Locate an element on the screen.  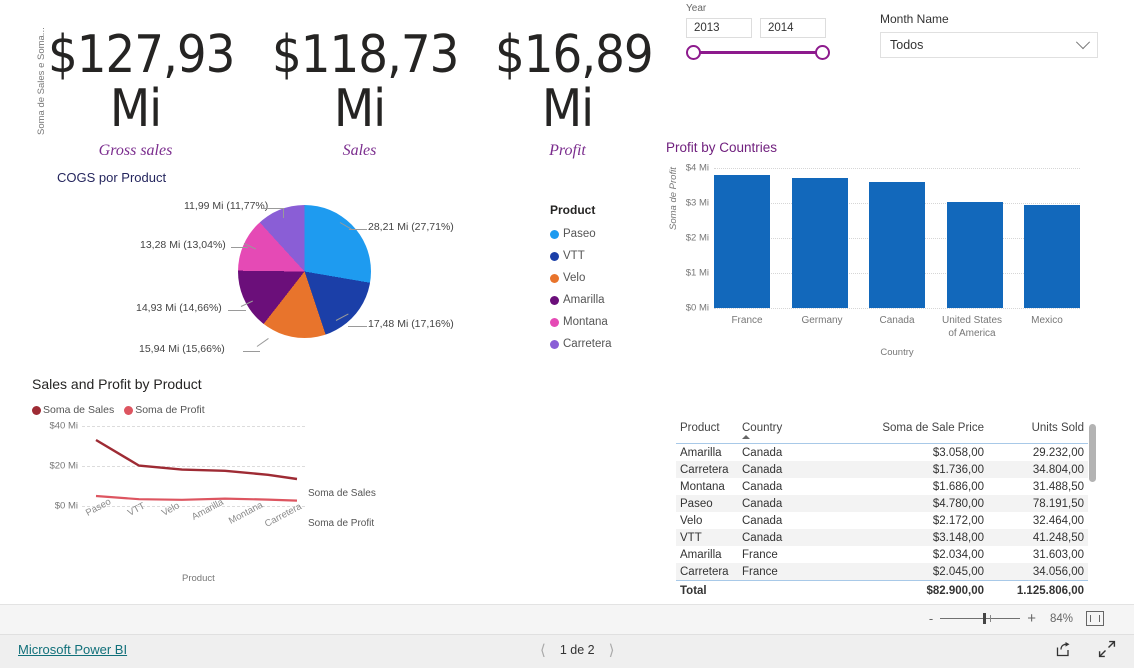
legend-item-amarilla: Amarilla is located at coordinates (605, 300).